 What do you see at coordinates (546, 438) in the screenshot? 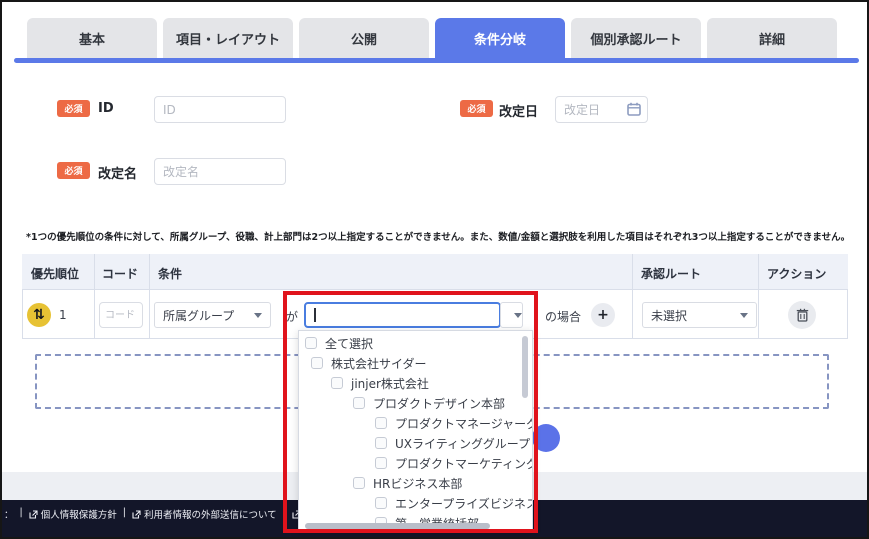
I see `add-row-fab` at bounding box center [546, 438].